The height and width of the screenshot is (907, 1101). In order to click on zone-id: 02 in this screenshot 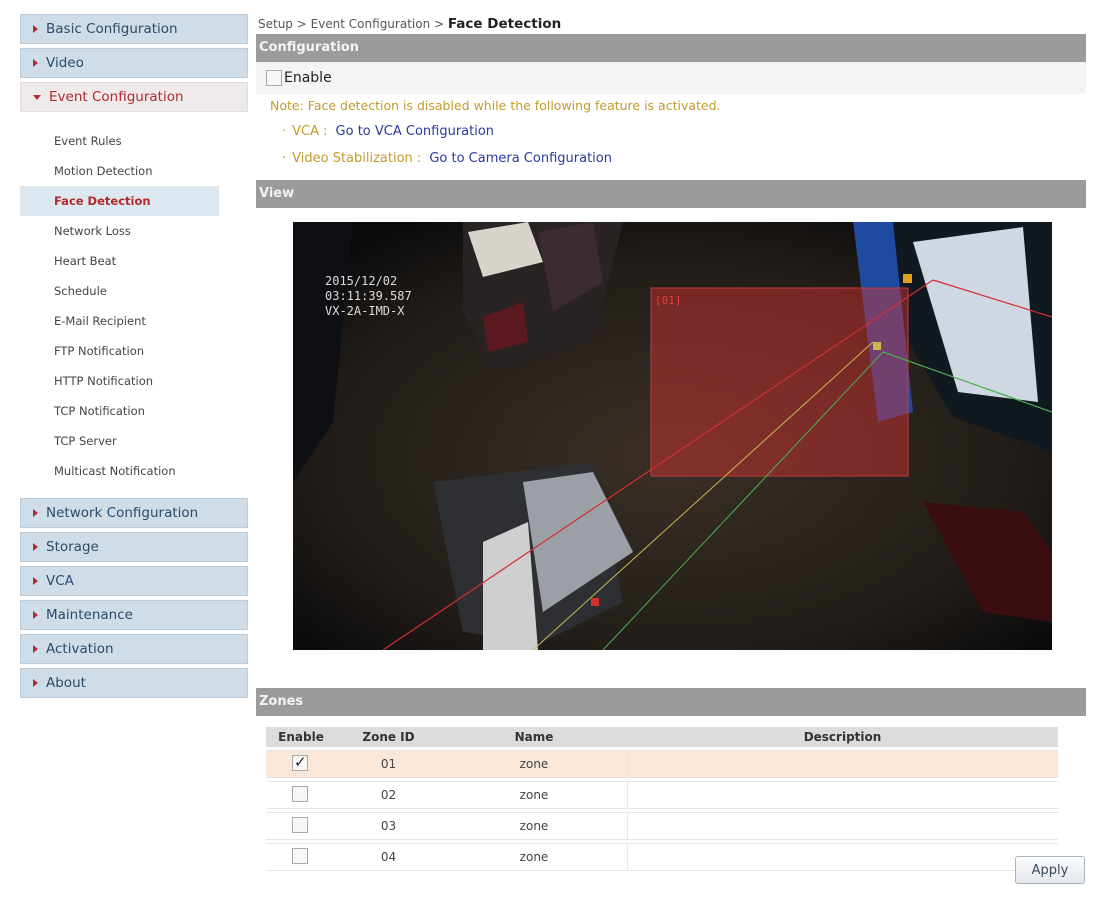, I will do `click(388, 795)`.